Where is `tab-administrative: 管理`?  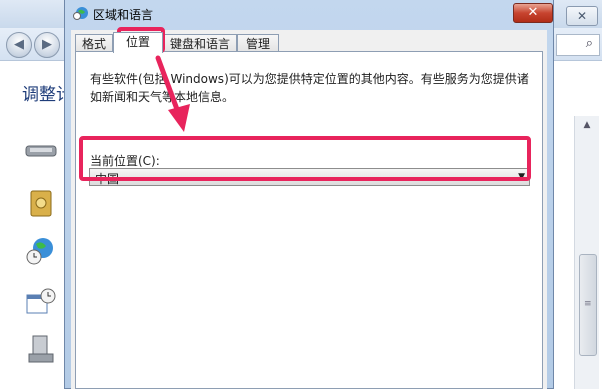
tab-administrative: 管理 is located at coordinates (258, 43).